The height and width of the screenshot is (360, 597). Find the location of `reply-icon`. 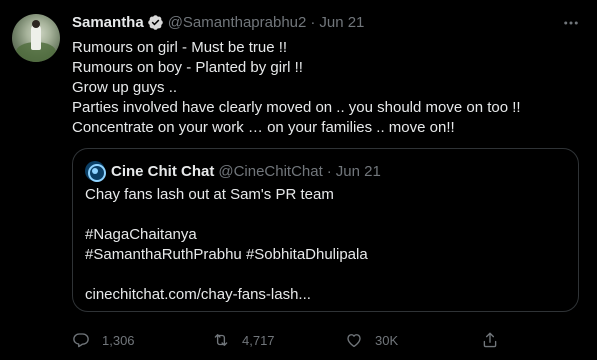

reply-icon is located at coordinates (81, 340).